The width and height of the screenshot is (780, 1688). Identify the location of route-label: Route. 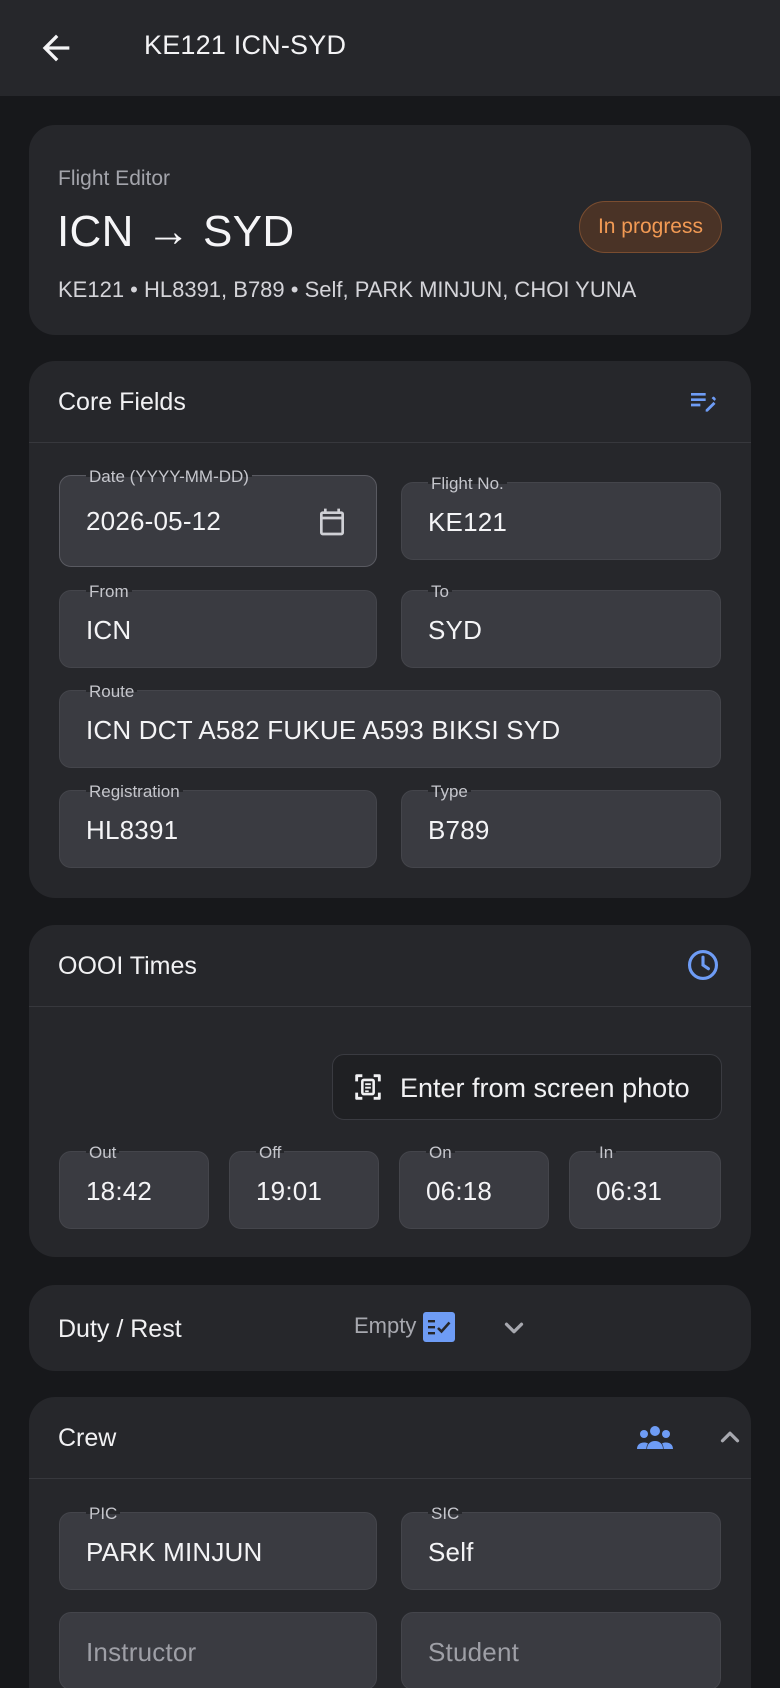
(112, 692).